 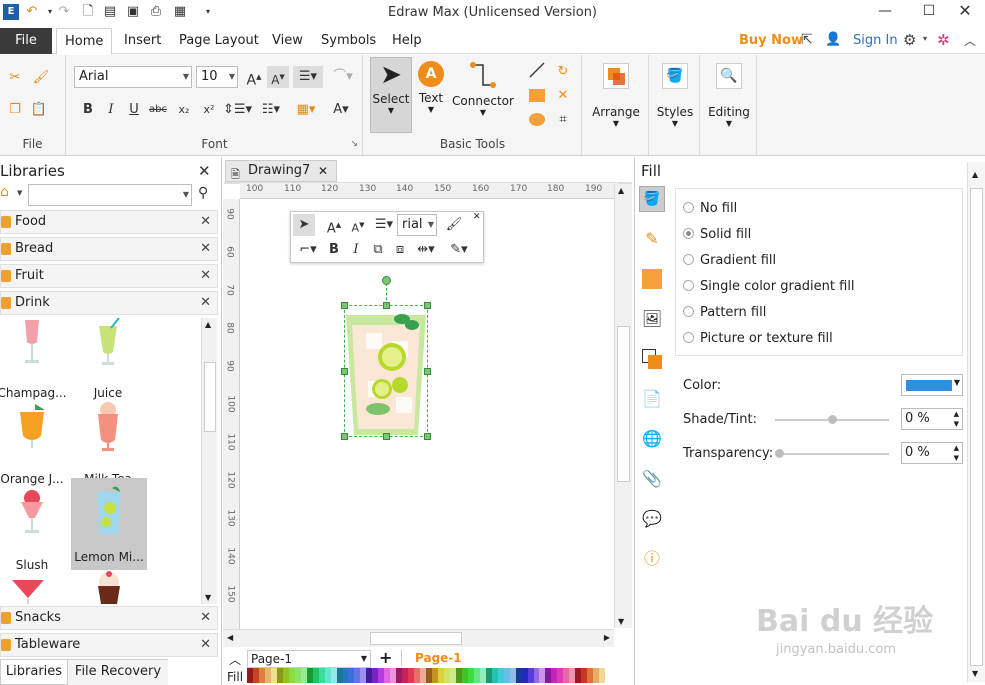 I want to click on radio-pattern-fill: Pattern fill, so click(x=724, y=313).